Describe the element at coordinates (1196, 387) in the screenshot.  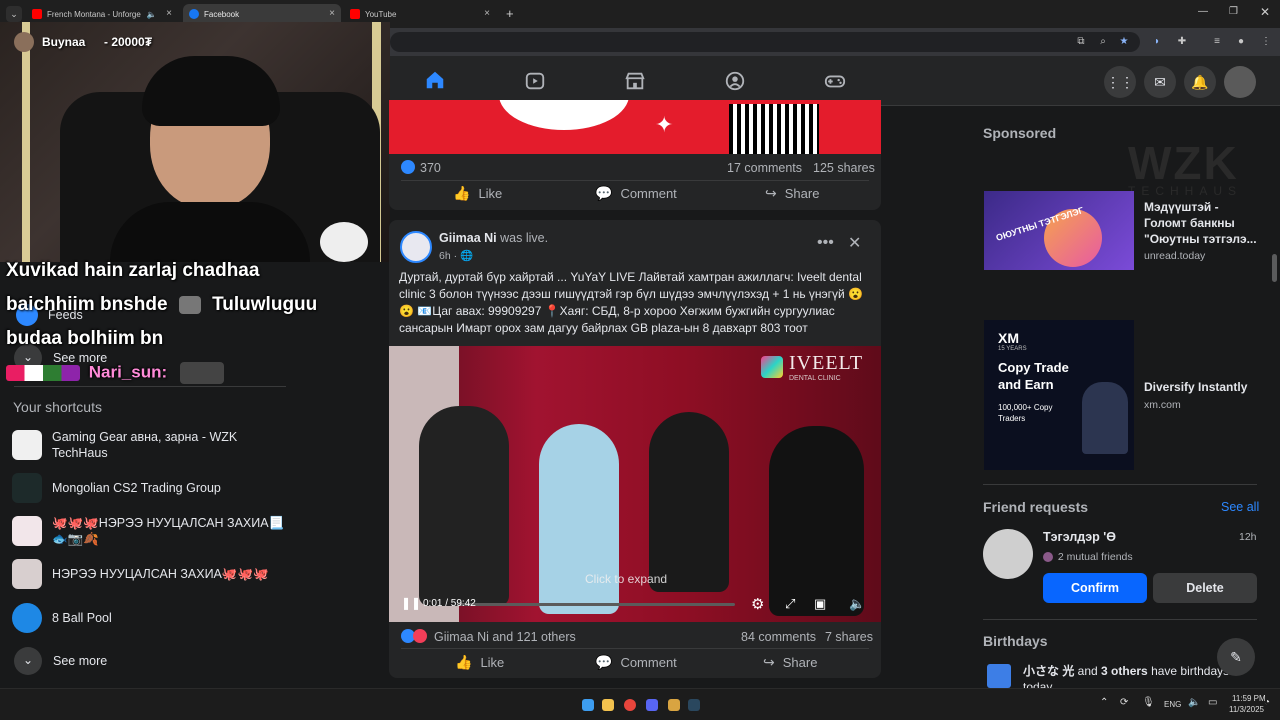
I see `ad-title: Diversify Instantly` at that location.